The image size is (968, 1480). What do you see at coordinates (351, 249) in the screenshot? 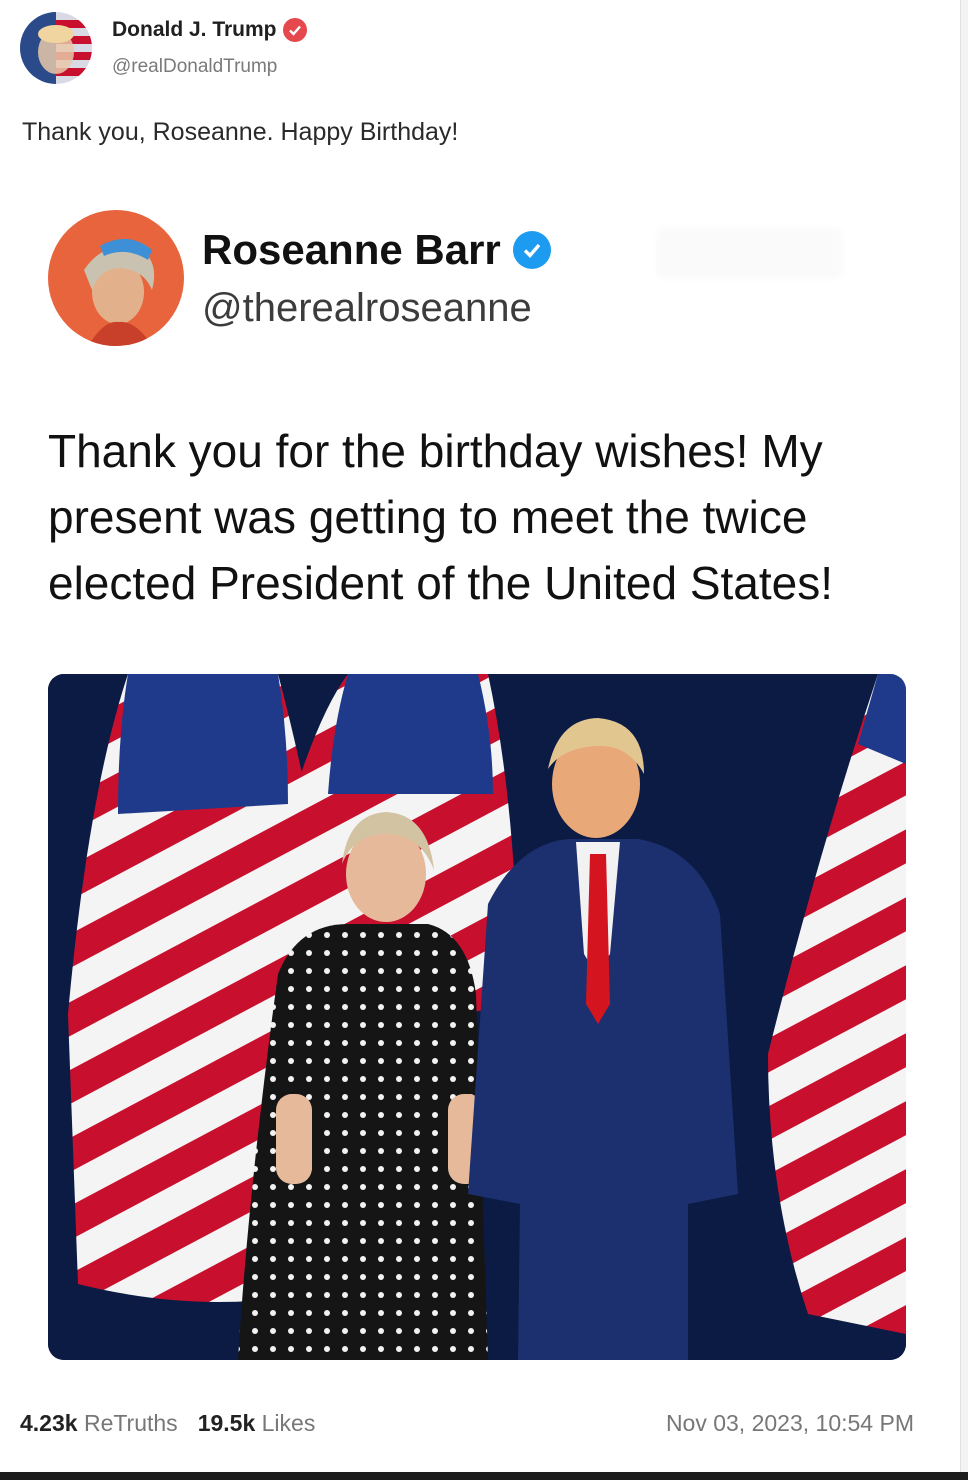
I see `embedded-author-name: Roseanne Barr` at bounding box center [351, 249].